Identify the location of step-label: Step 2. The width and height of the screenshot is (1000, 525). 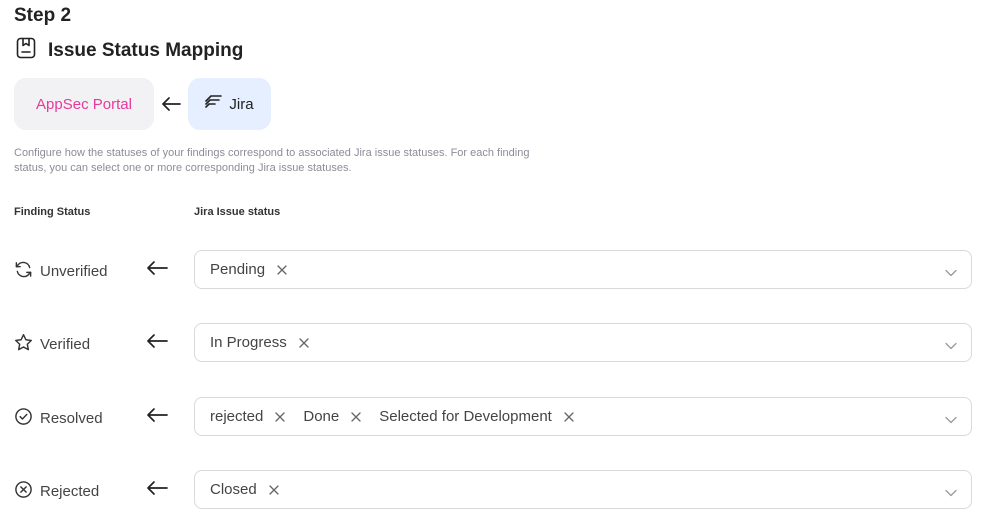
(43, 15).